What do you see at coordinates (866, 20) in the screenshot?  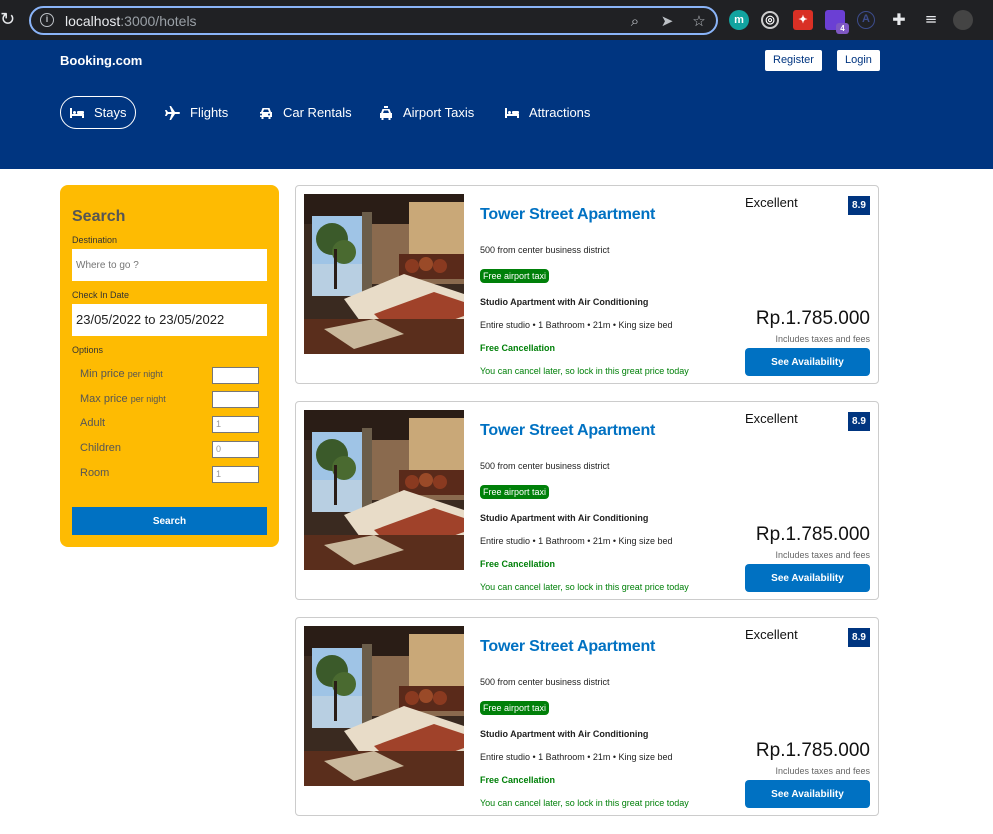 I see `extension-a-icon: A` at bounding box center [866, 20].